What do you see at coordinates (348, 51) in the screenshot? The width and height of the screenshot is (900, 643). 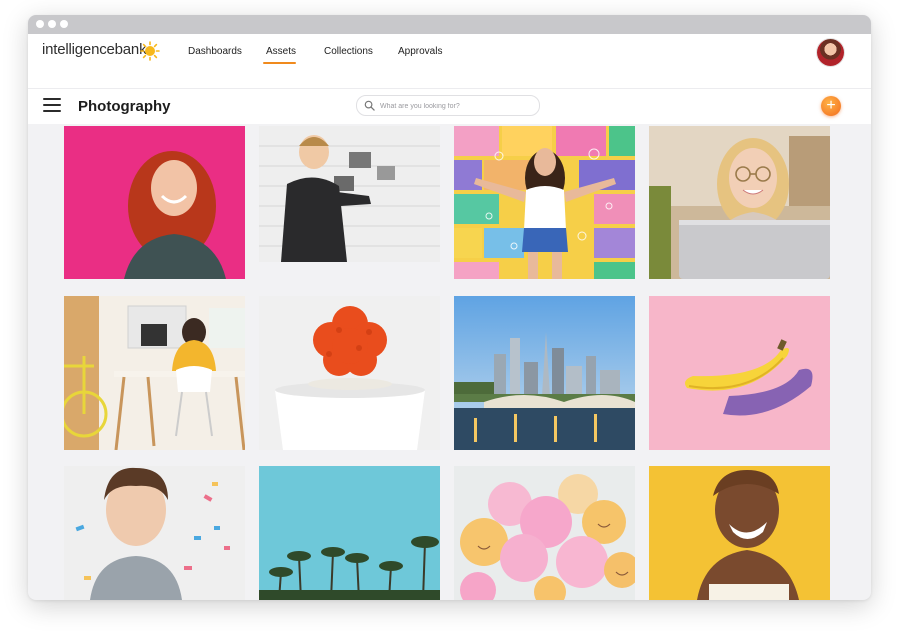 I see `nav-collections: Collections` at bounding box center [348, 51].